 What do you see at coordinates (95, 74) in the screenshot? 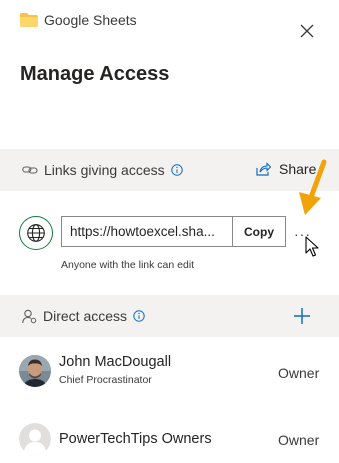
I see `page-title: Manage Access` at bounding box center [95, 74].